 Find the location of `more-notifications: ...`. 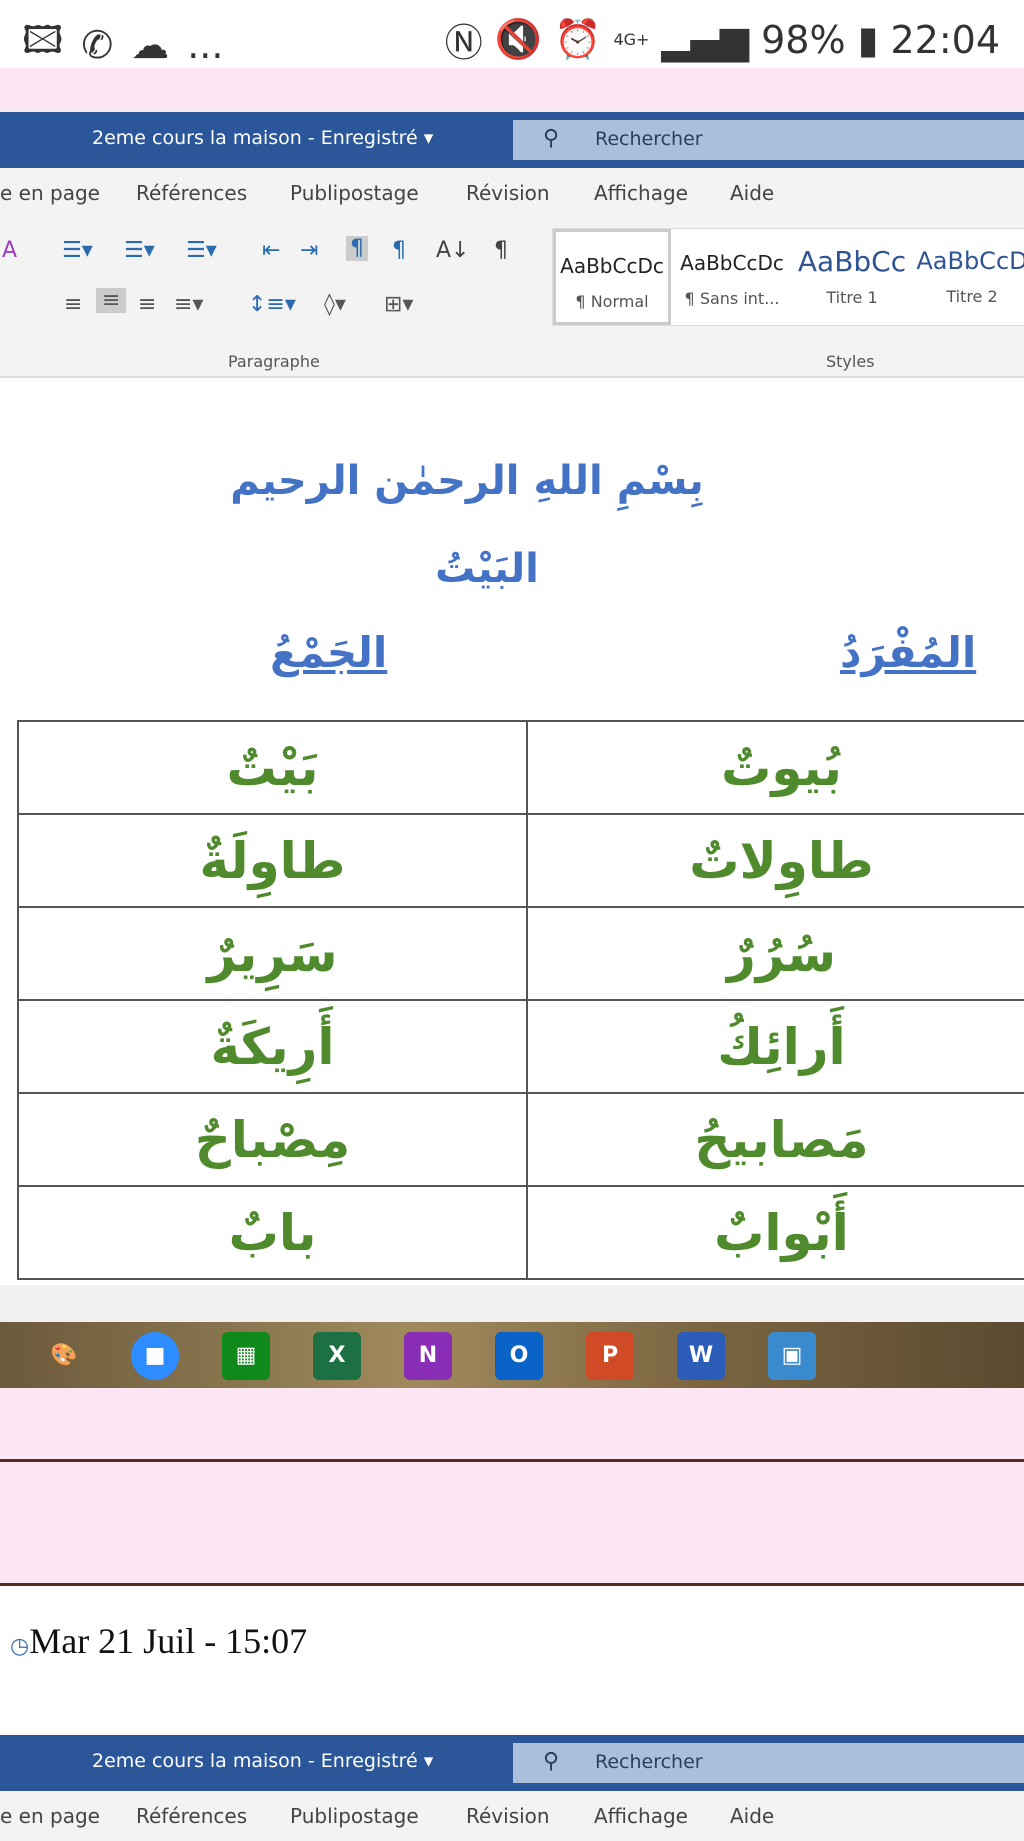

more-notifications: ... is located at coordinates (205, 44).